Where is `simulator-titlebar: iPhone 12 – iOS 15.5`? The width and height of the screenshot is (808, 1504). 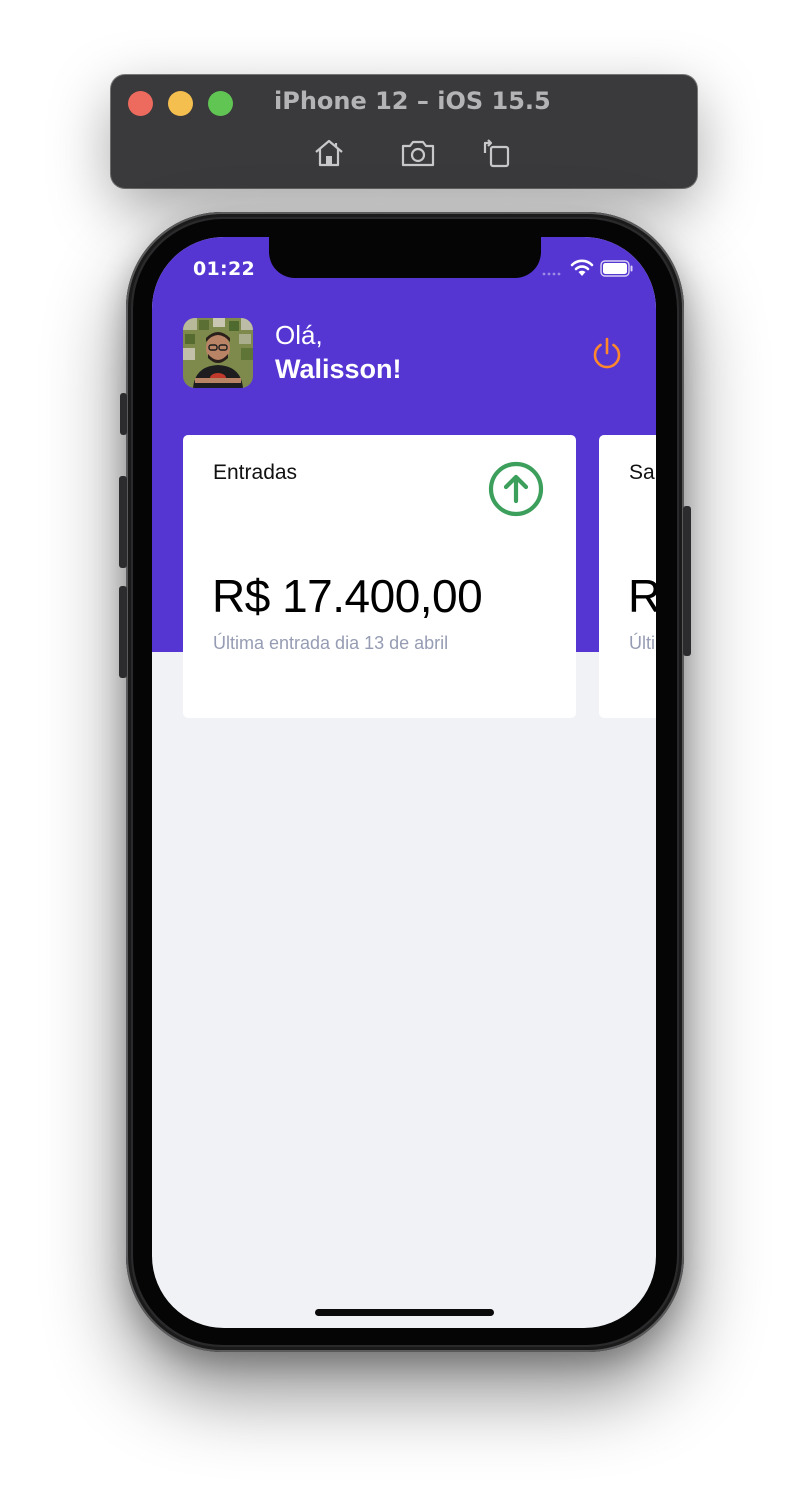
simulator-titlebar: iPhone 12 – iOS 15.5 is located at coordinates (404, 131).